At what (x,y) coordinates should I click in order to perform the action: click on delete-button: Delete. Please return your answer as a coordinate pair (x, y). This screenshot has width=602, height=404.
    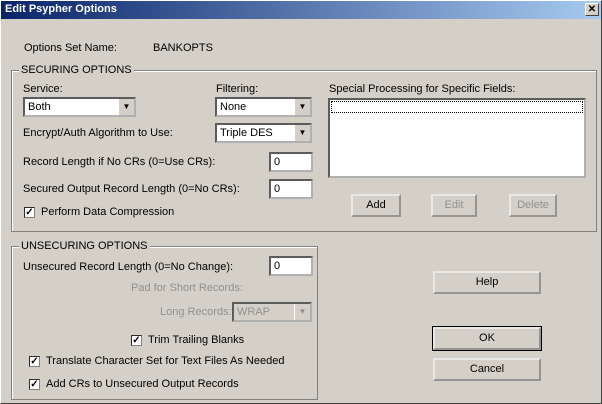
    Looking at the image, I should click on (533, 205).